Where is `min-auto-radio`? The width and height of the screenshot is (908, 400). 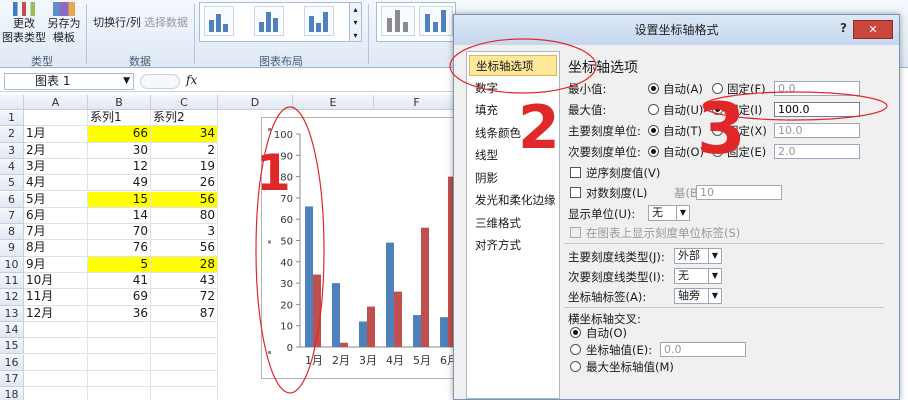 min-auto-radio is located at coordinates (653, 88).